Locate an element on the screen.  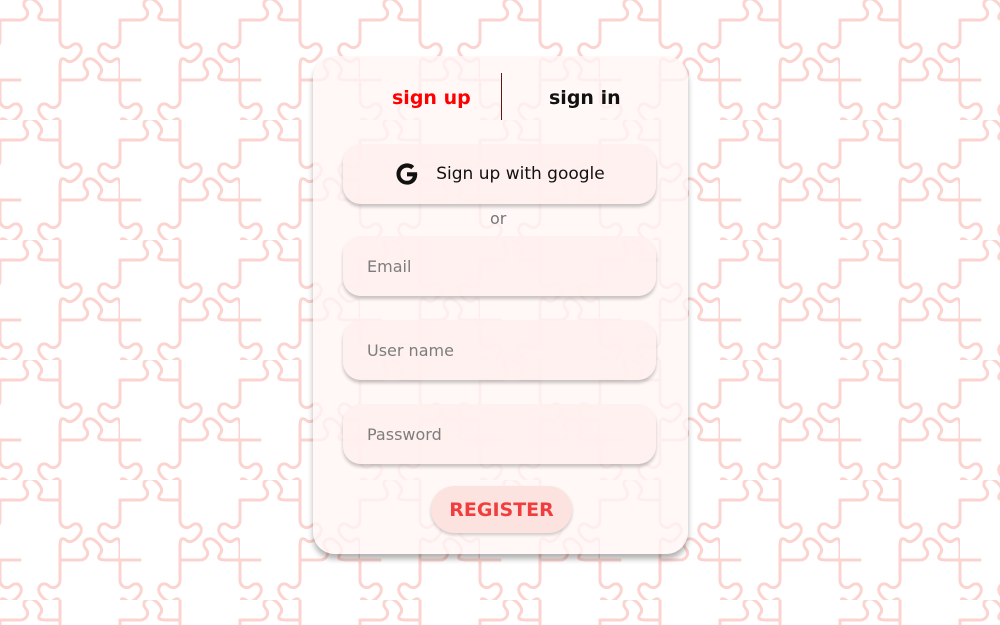
password-field is located at coordinates (499, 434).